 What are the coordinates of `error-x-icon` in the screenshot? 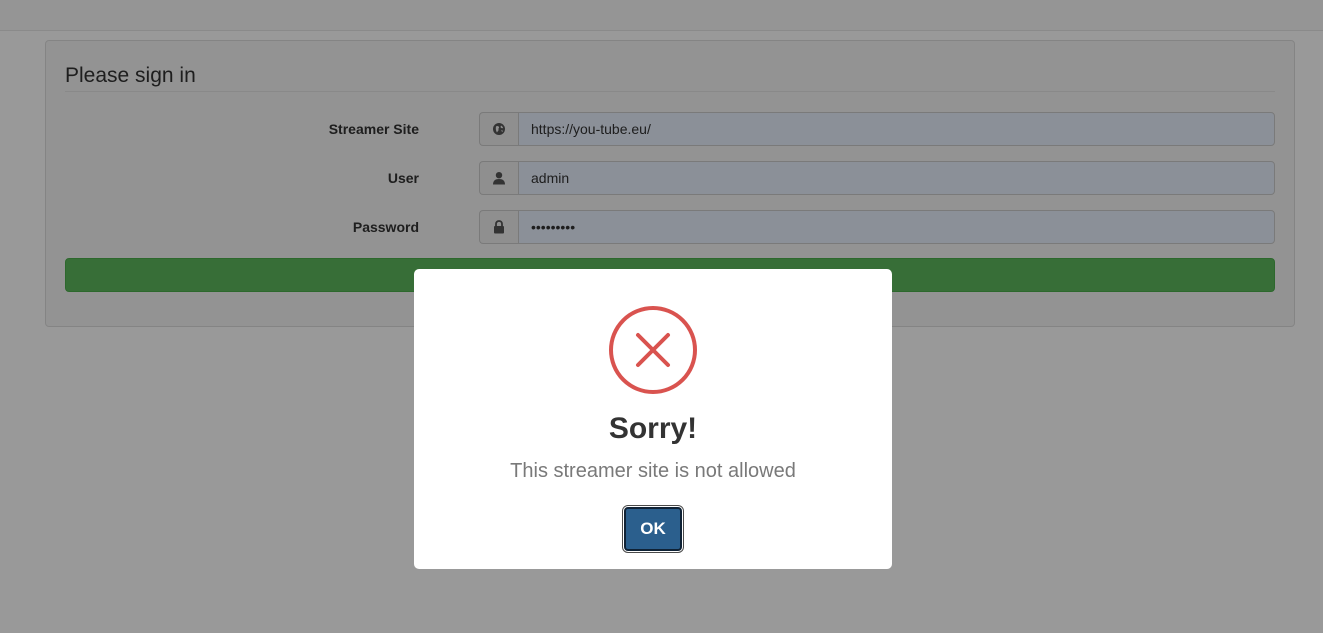 It's located at (653, 350).